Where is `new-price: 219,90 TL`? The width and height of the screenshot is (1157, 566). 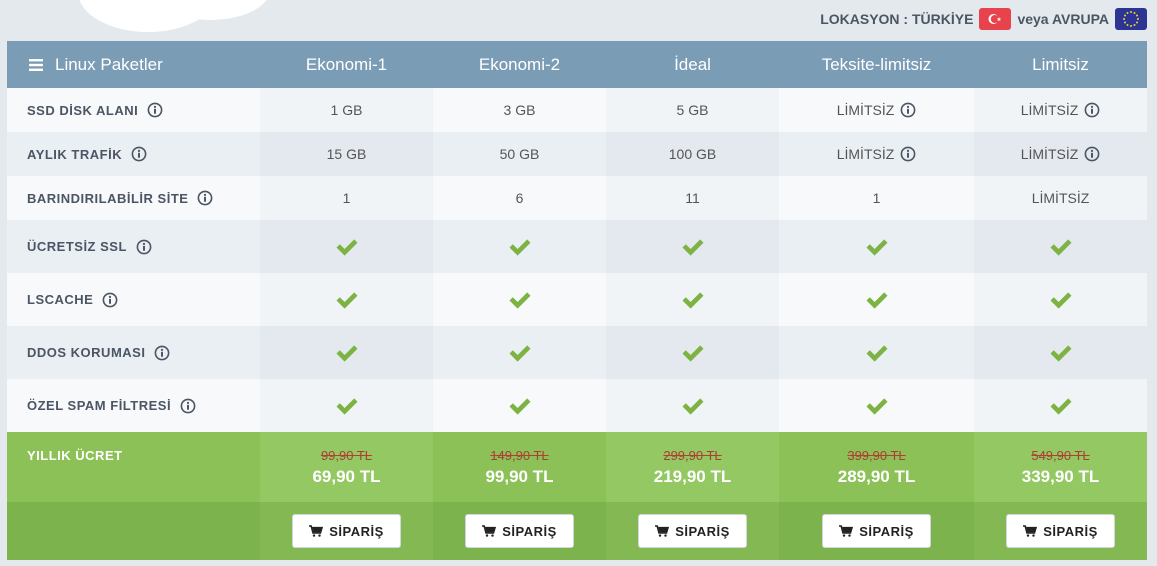 new-price: 219,90 TL is located at coordinates (692, 476).